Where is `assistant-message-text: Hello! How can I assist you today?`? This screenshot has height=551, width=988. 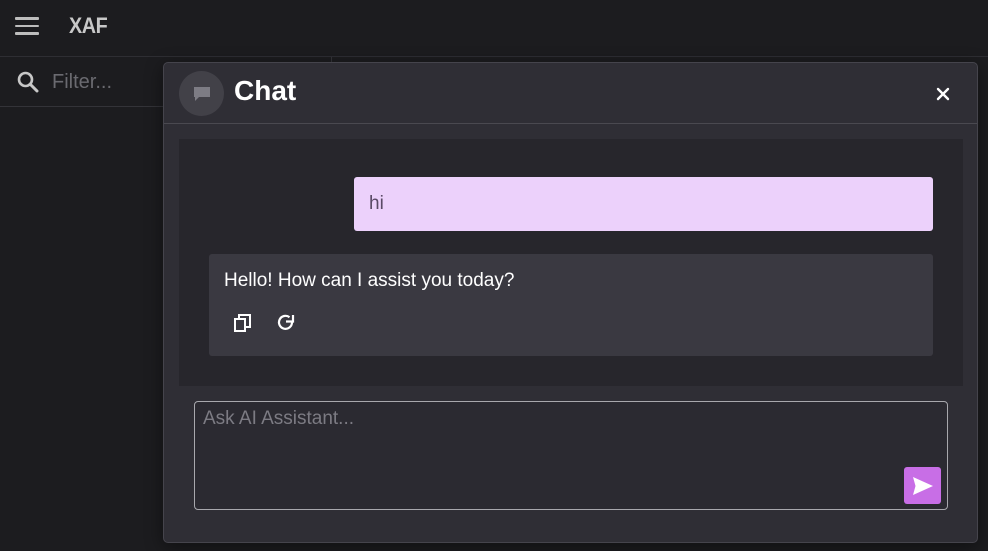
assistant-message-text: Hello! How can I assist you today? is located at coordinates (369, 280).